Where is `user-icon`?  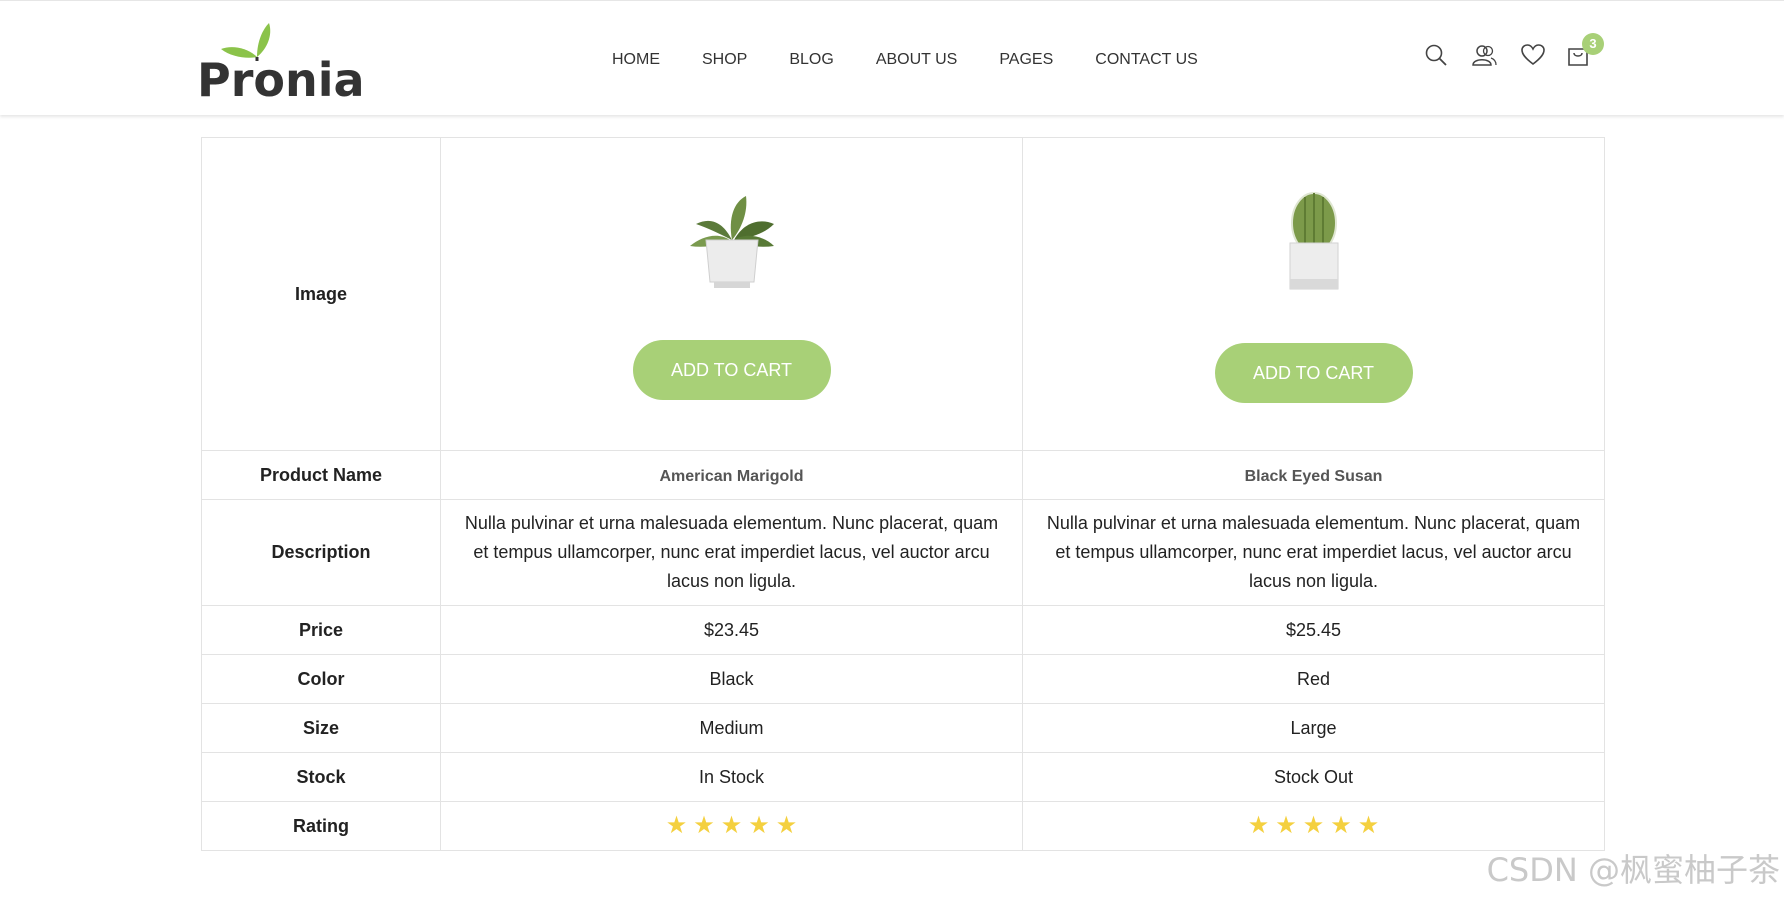 user-icon is located at coordinates (1484, 57).